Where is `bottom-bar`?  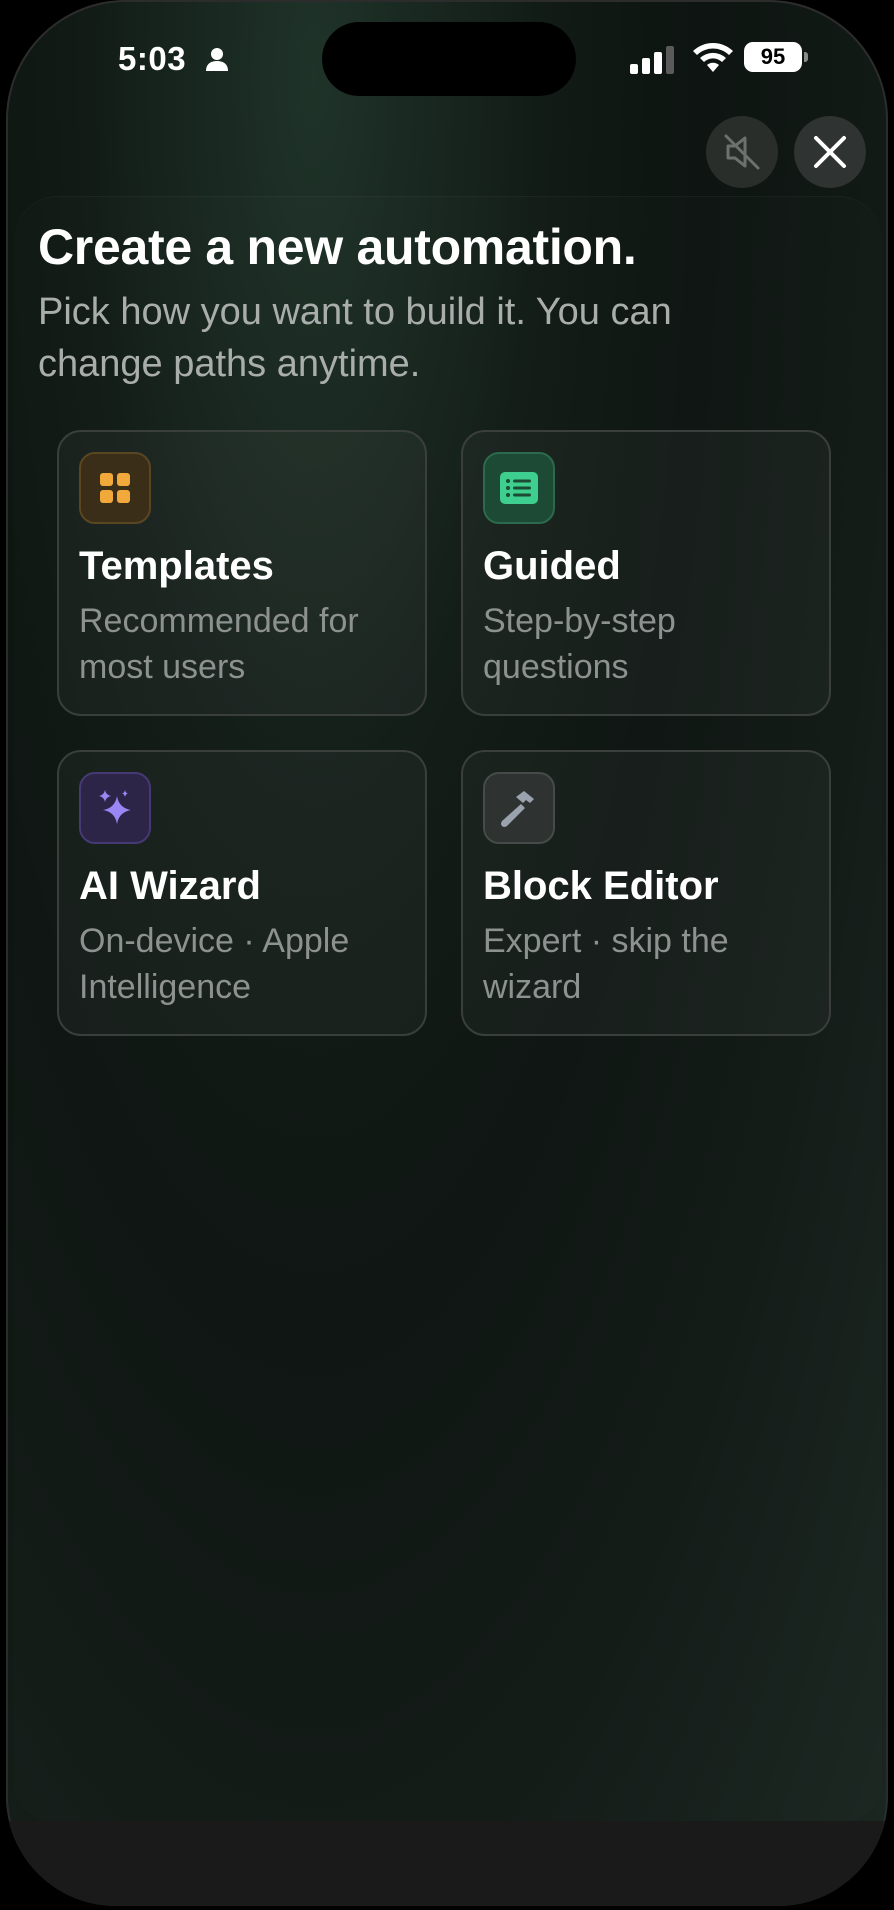 bottom-bar is located at coordinates (447, 1863).